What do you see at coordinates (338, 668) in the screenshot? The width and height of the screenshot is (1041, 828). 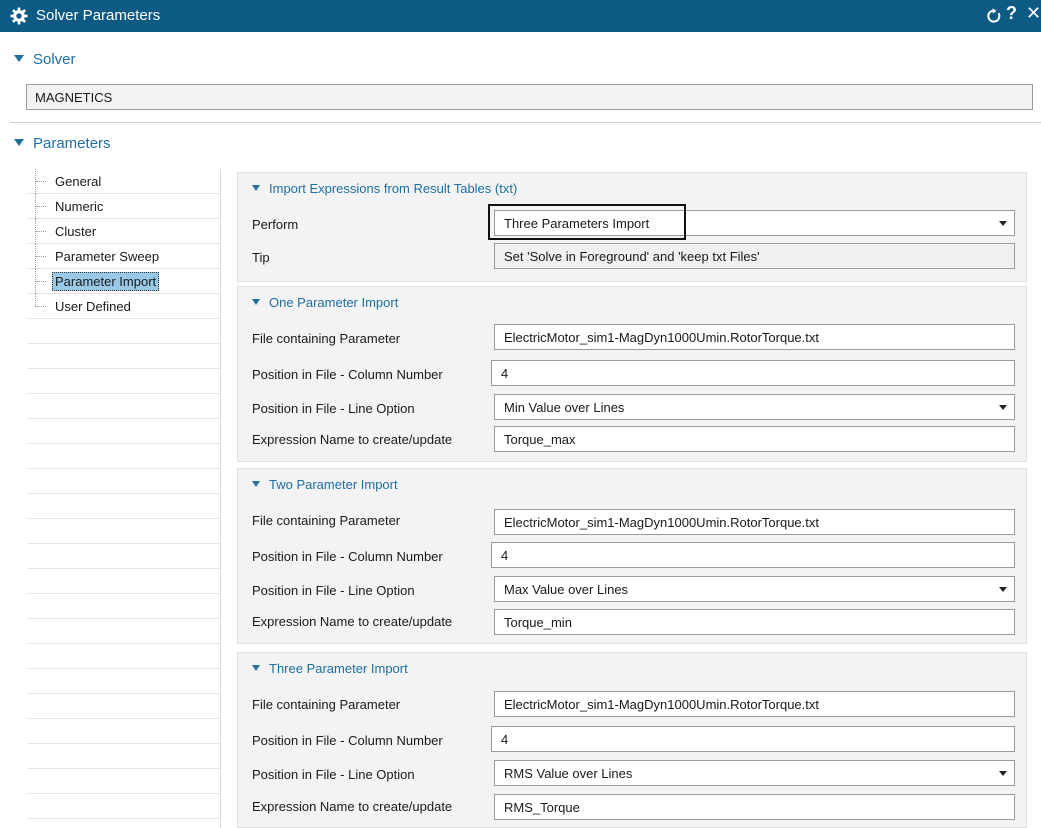 I see `section-title: Three Parameter Import` at bounding box center [338, 668].